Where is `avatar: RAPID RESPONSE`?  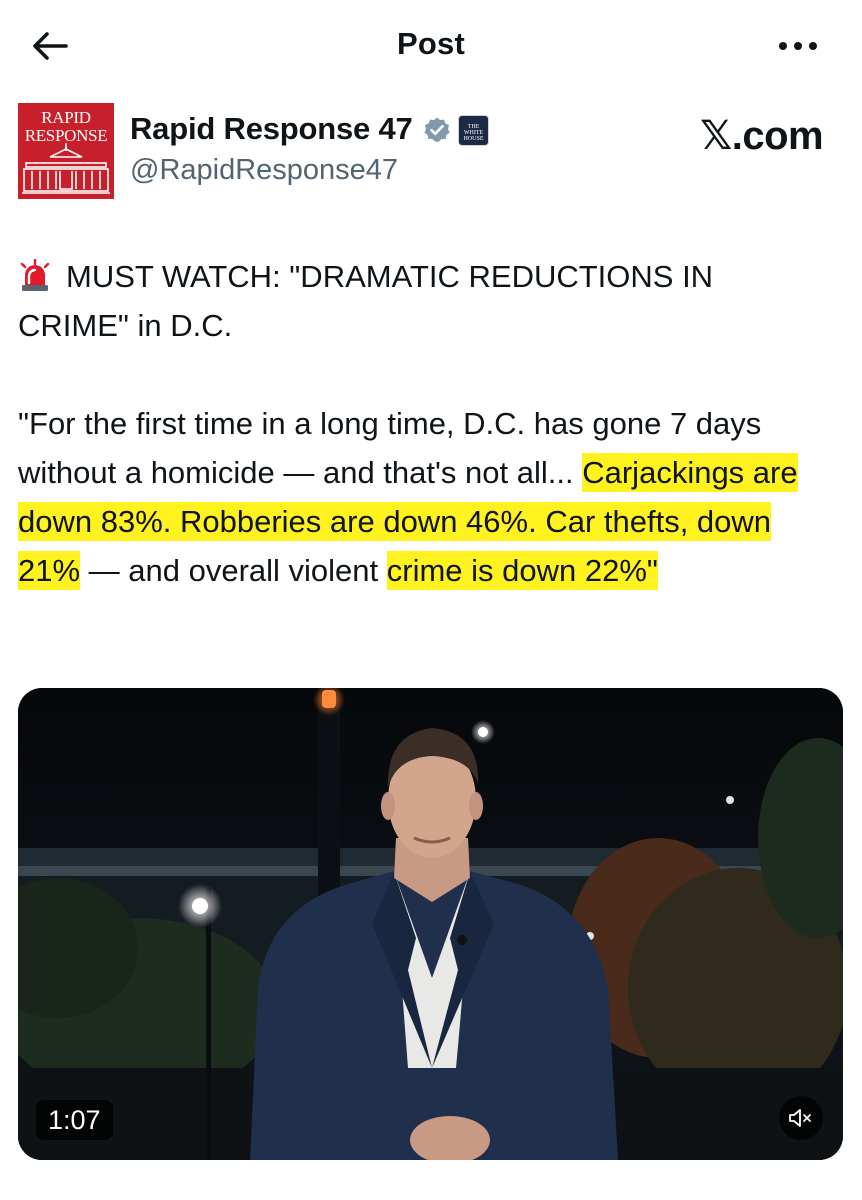
avatar: RAPID RESPONSE is located at coordinates (66, 151).